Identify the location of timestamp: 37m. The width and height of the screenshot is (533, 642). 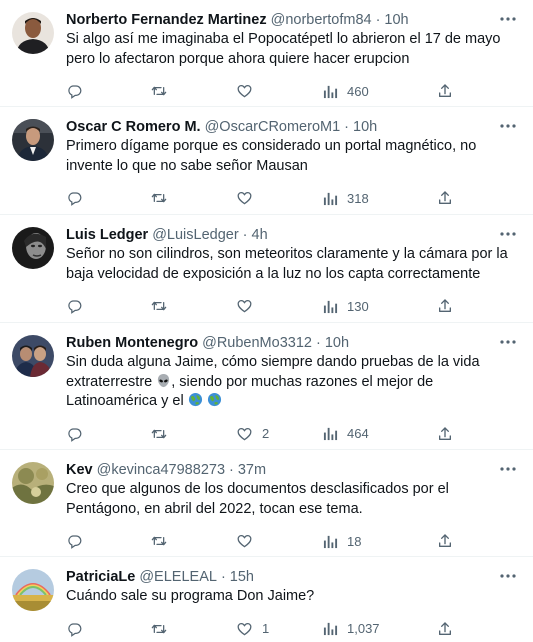
(252, 470).